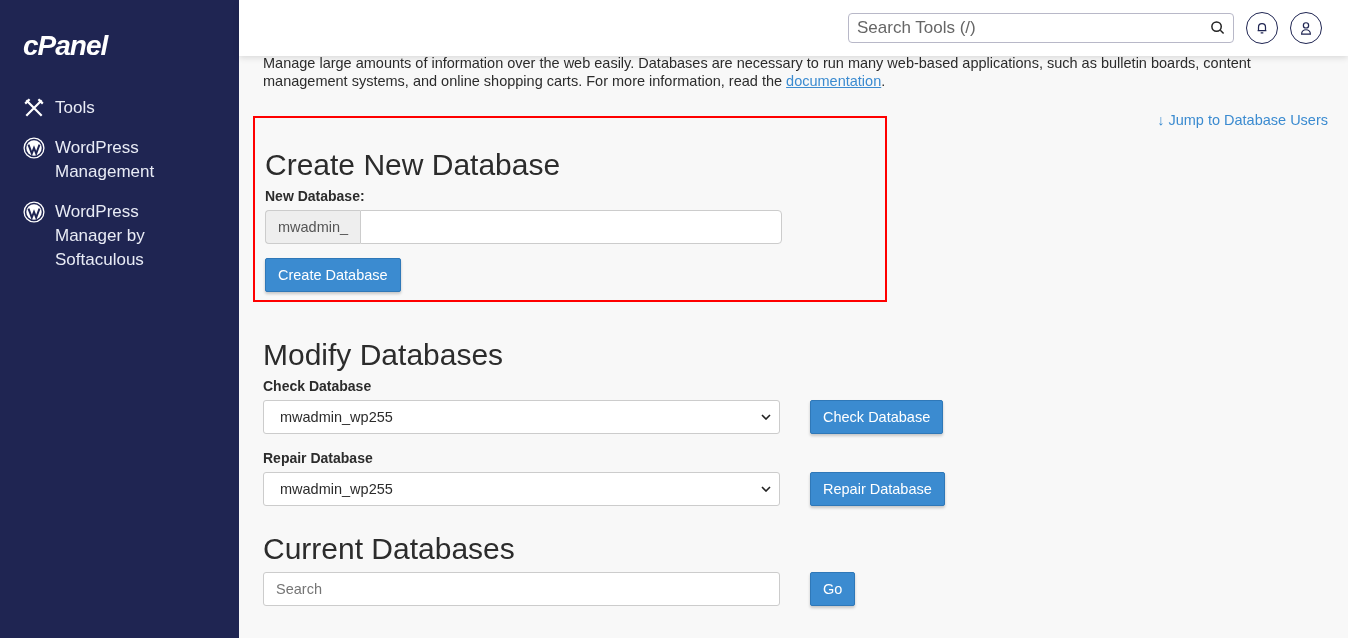  Describe the element at coordinates (877, 417) in the screenshot. I see `action-button: Check Database` at that location.